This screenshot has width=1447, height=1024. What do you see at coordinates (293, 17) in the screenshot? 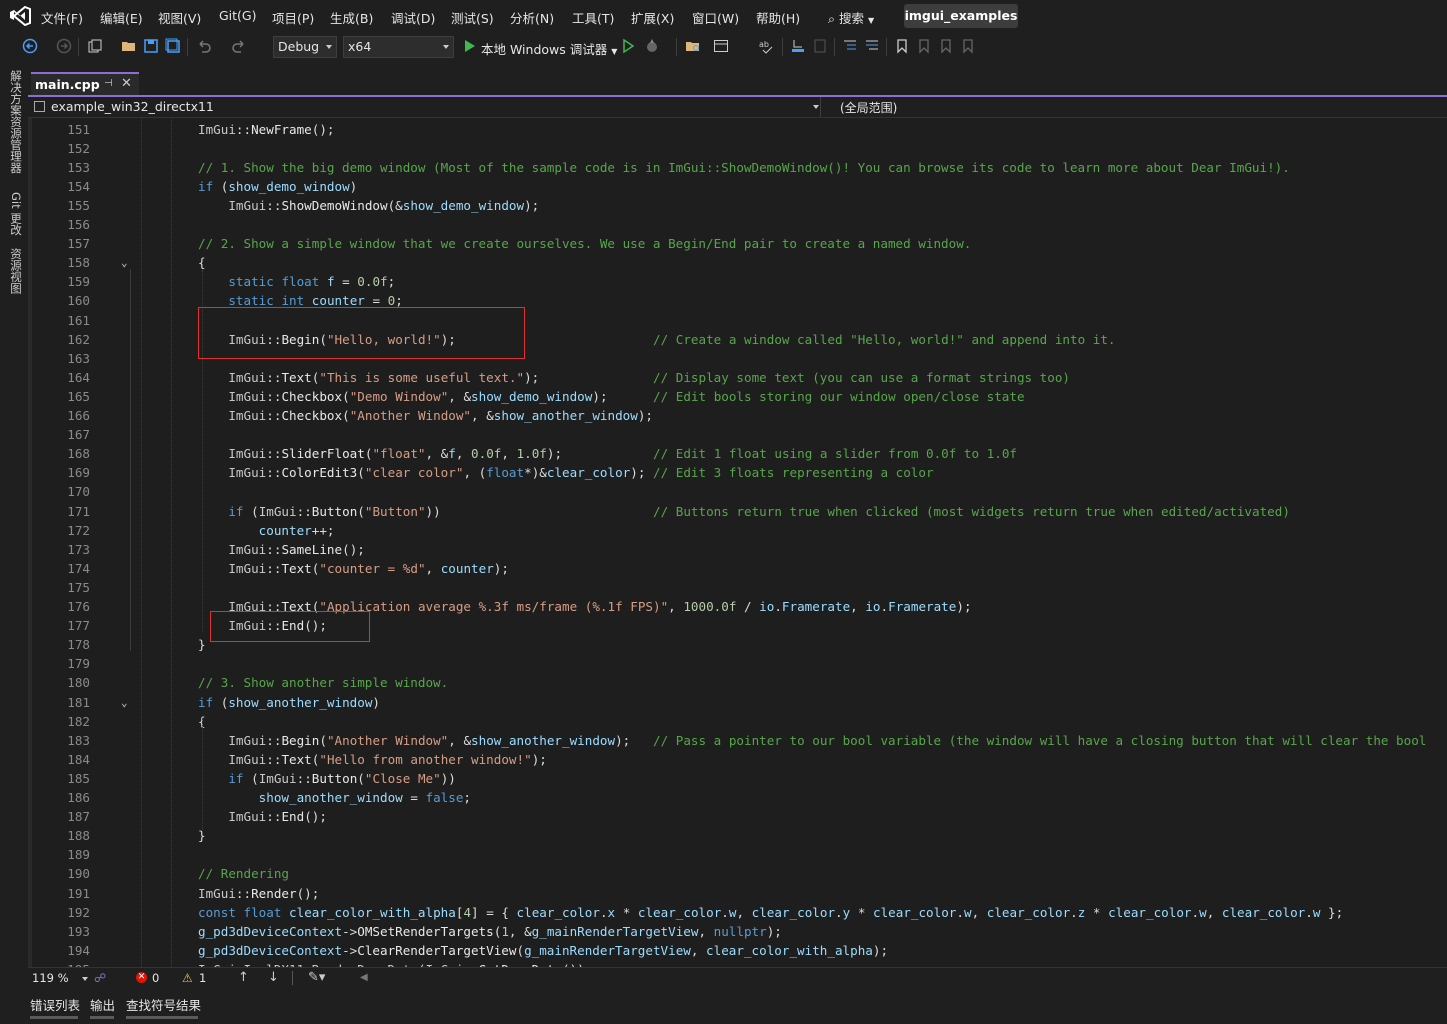
I see `menu-project: 项目(P)` at bounding box center [293, 17].